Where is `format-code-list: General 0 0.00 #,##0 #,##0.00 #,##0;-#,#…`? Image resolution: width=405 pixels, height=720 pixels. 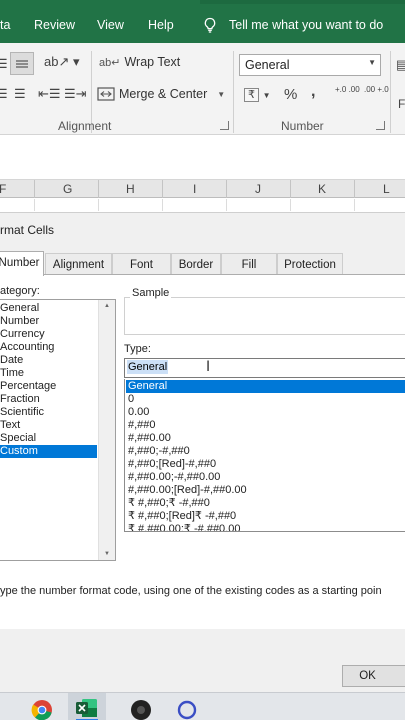
format-code-list: General 0 0.00 #,##0 #,##0.00 #,##0;-#,#… is located at coordinates (264, 455).